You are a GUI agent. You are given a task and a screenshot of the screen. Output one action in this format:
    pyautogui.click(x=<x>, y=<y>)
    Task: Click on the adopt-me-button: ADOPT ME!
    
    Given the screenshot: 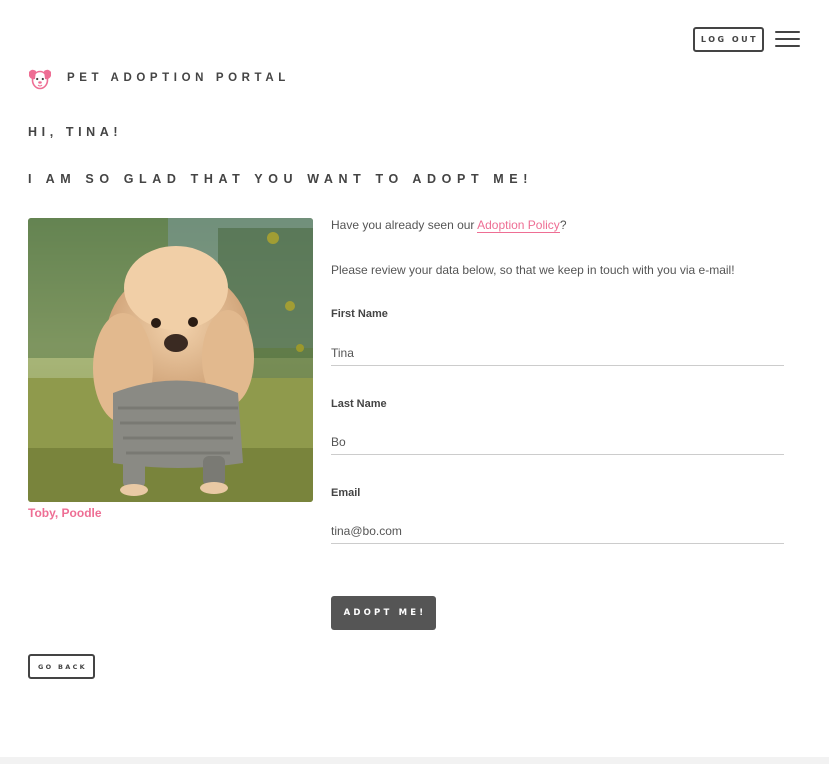 What is the action you would take?
    pyautogui.click(x=383, y=613)
    